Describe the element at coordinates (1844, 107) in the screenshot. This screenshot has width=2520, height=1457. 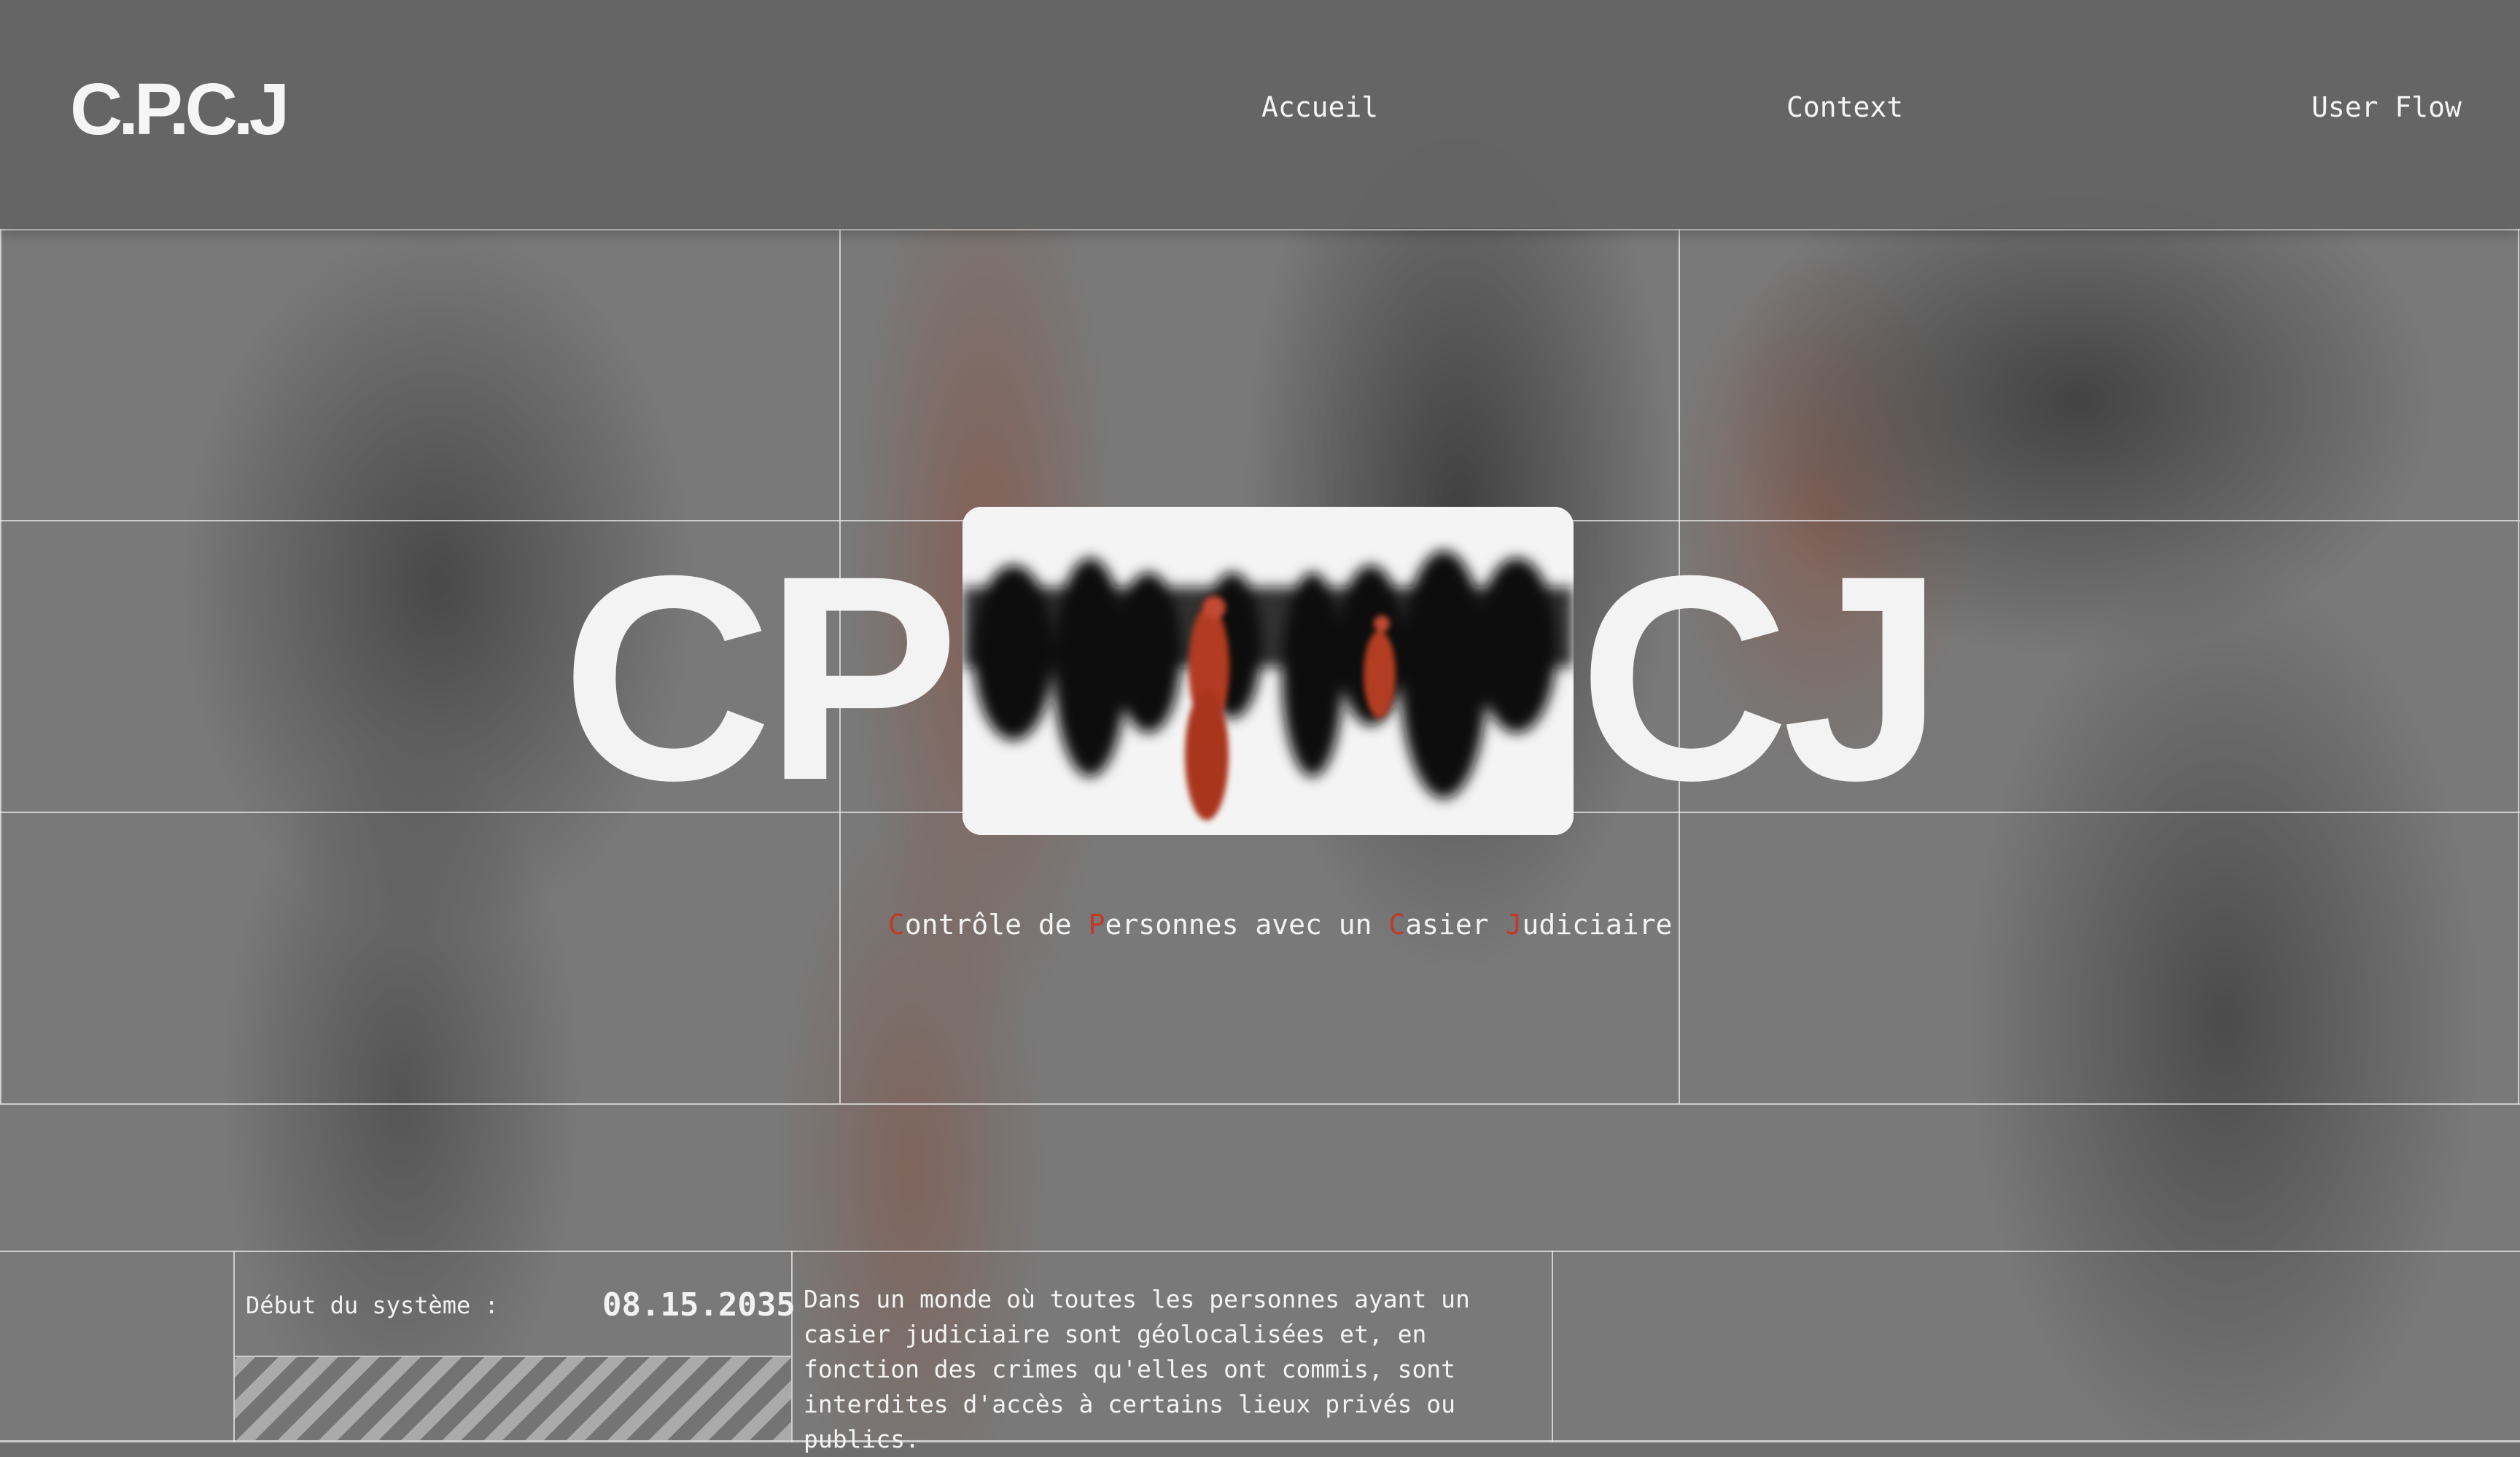
I see `nav-context: Context` at that location.